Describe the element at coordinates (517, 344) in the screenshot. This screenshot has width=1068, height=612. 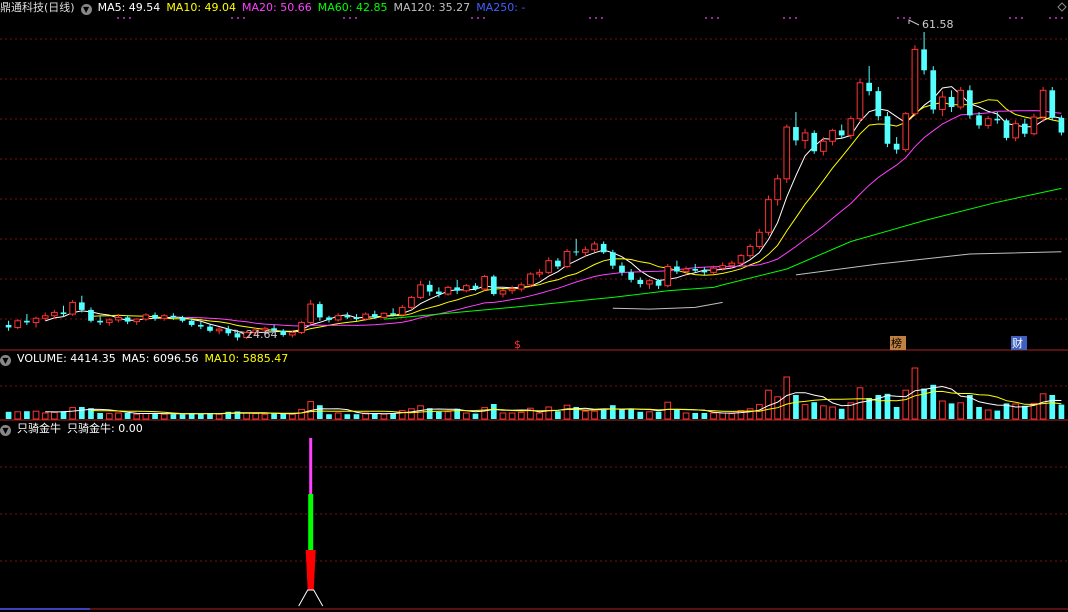
I see `event-marker-s: $` at that location.